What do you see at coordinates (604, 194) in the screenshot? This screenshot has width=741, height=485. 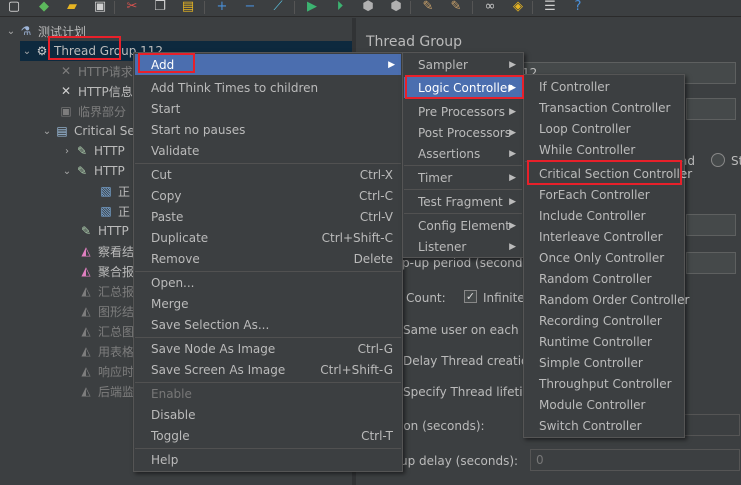 I see `menu-item-foreach-controller: ForEach Controller` at bounding box center [604, 194].